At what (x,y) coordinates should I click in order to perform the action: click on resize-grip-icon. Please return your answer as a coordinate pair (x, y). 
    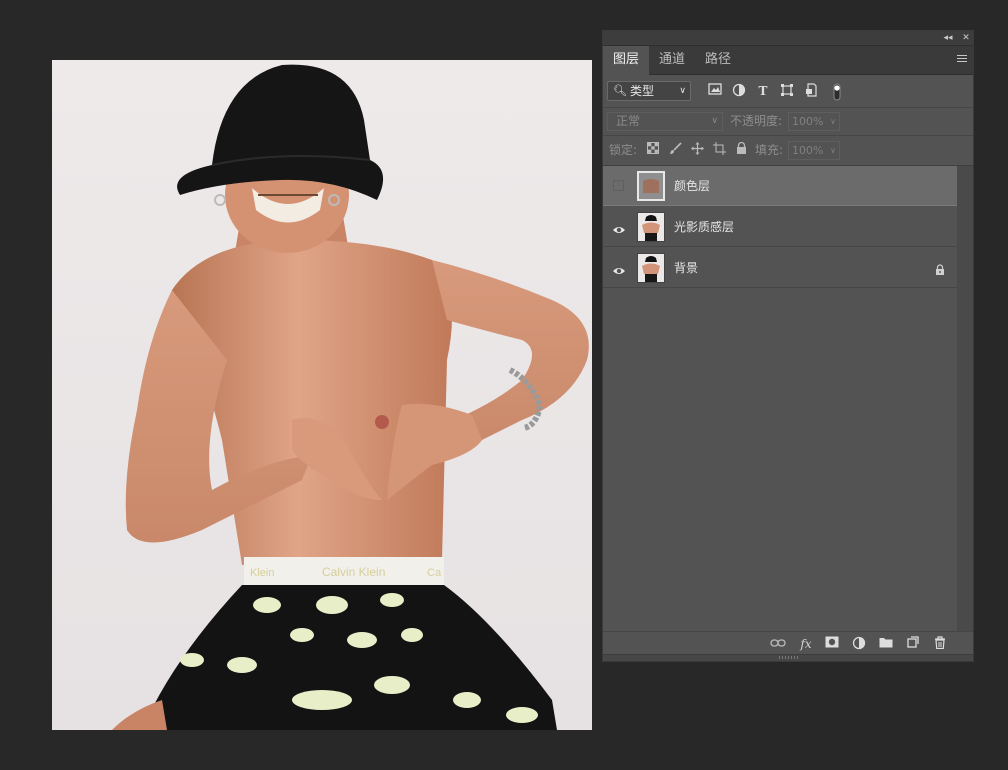
    Looking at the image, I should click on (789, 657).